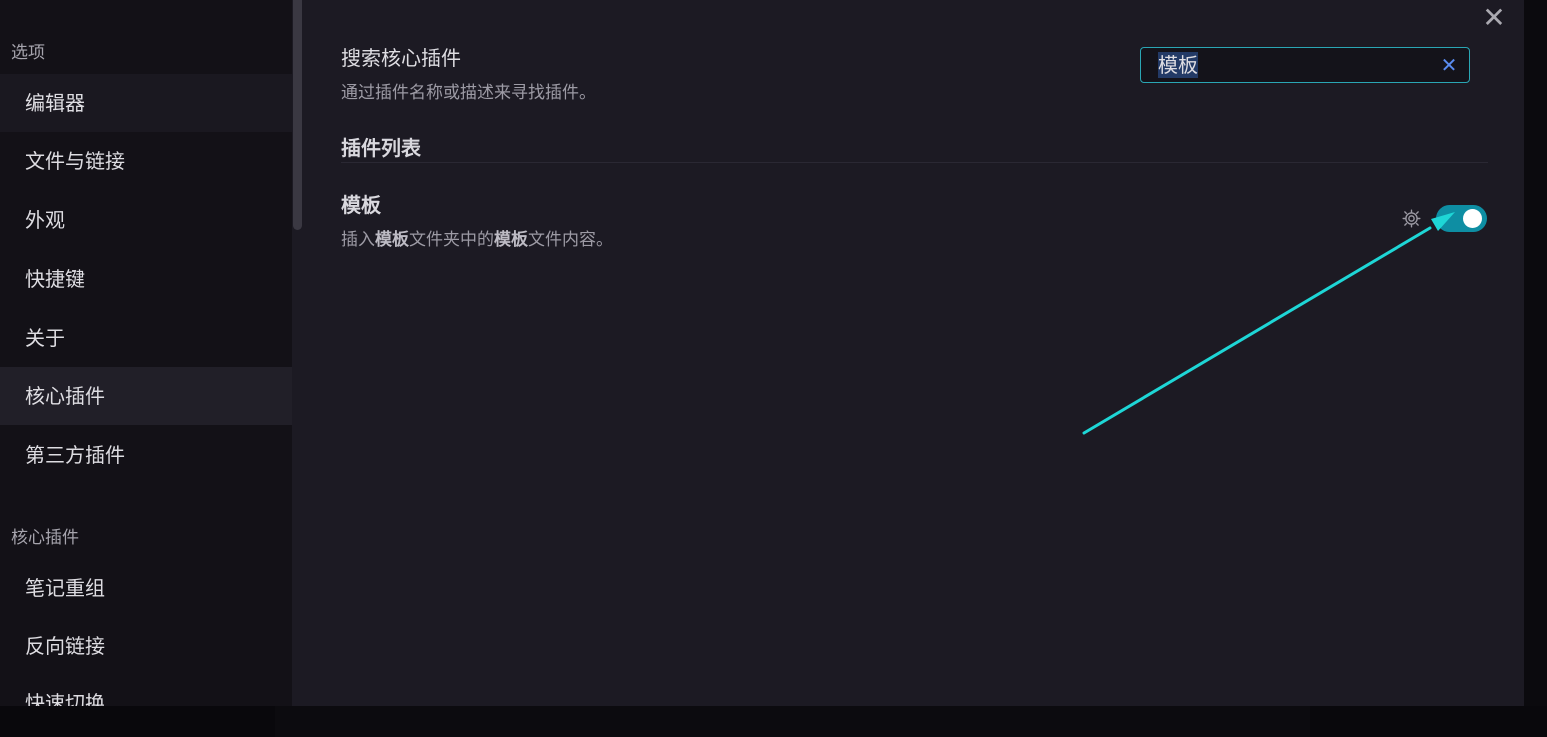 The height and width of the screenshot is (737, 1547). I want to click on background-strip, so click(773, 721).